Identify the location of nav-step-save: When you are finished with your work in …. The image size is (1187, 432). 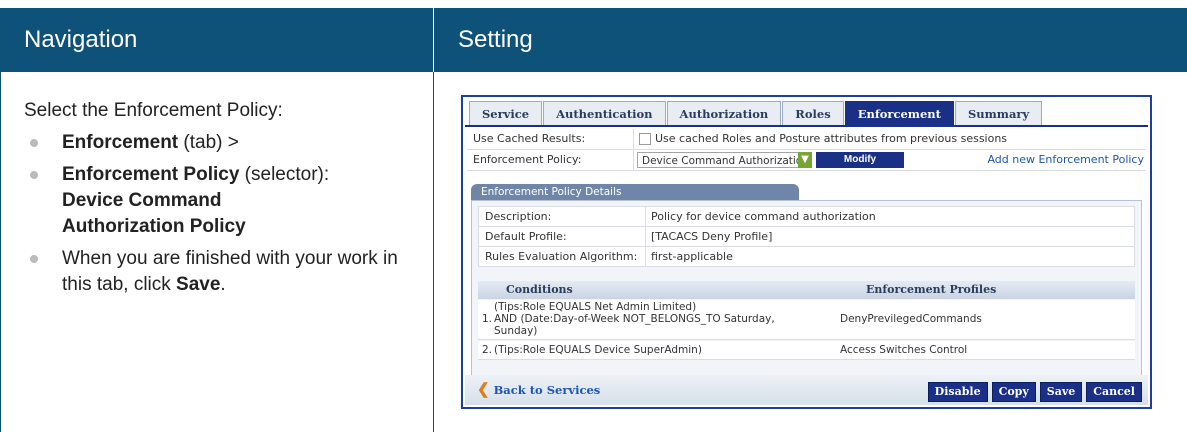
(224, 272).